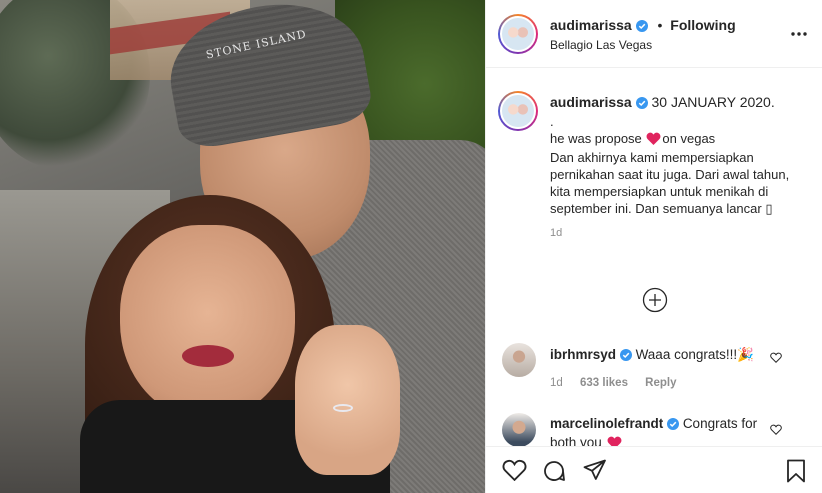 The width and height of the screenshot is (822, 493). Describe the element at coordinates (769, 208) in the screenshot. I see `caption-missing-glyph: ▯` at that location.